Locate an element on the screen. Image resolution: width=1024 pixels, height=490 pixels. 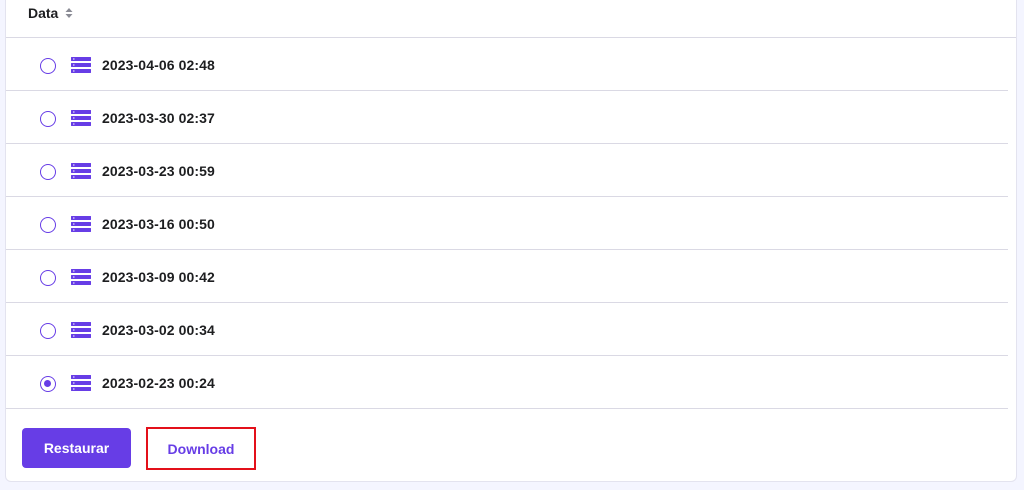
backup-date: 2023-03-02 00:34 is located at coordinates (158, 330).